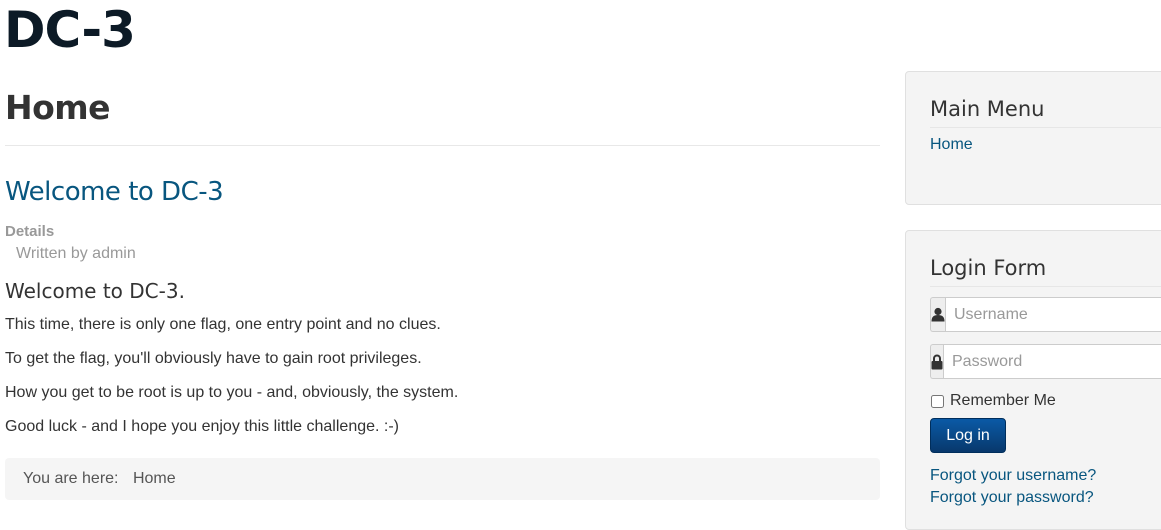  I want to click on breadcrumb-current: Home, so click(154, 478).